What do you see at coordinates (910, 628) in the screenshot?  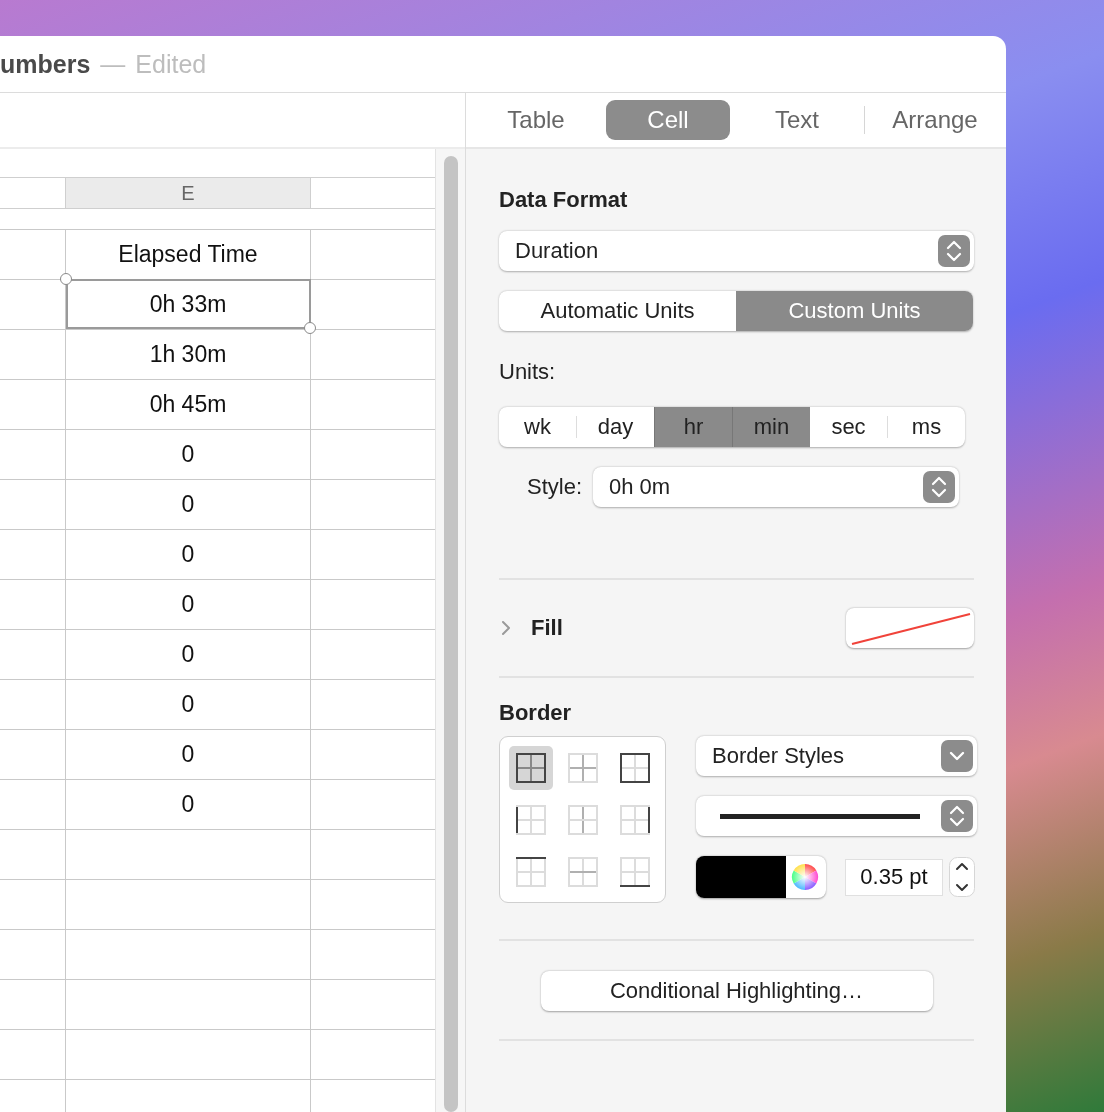 I see `no-fill-swatch` at bounding box center [910, 628].